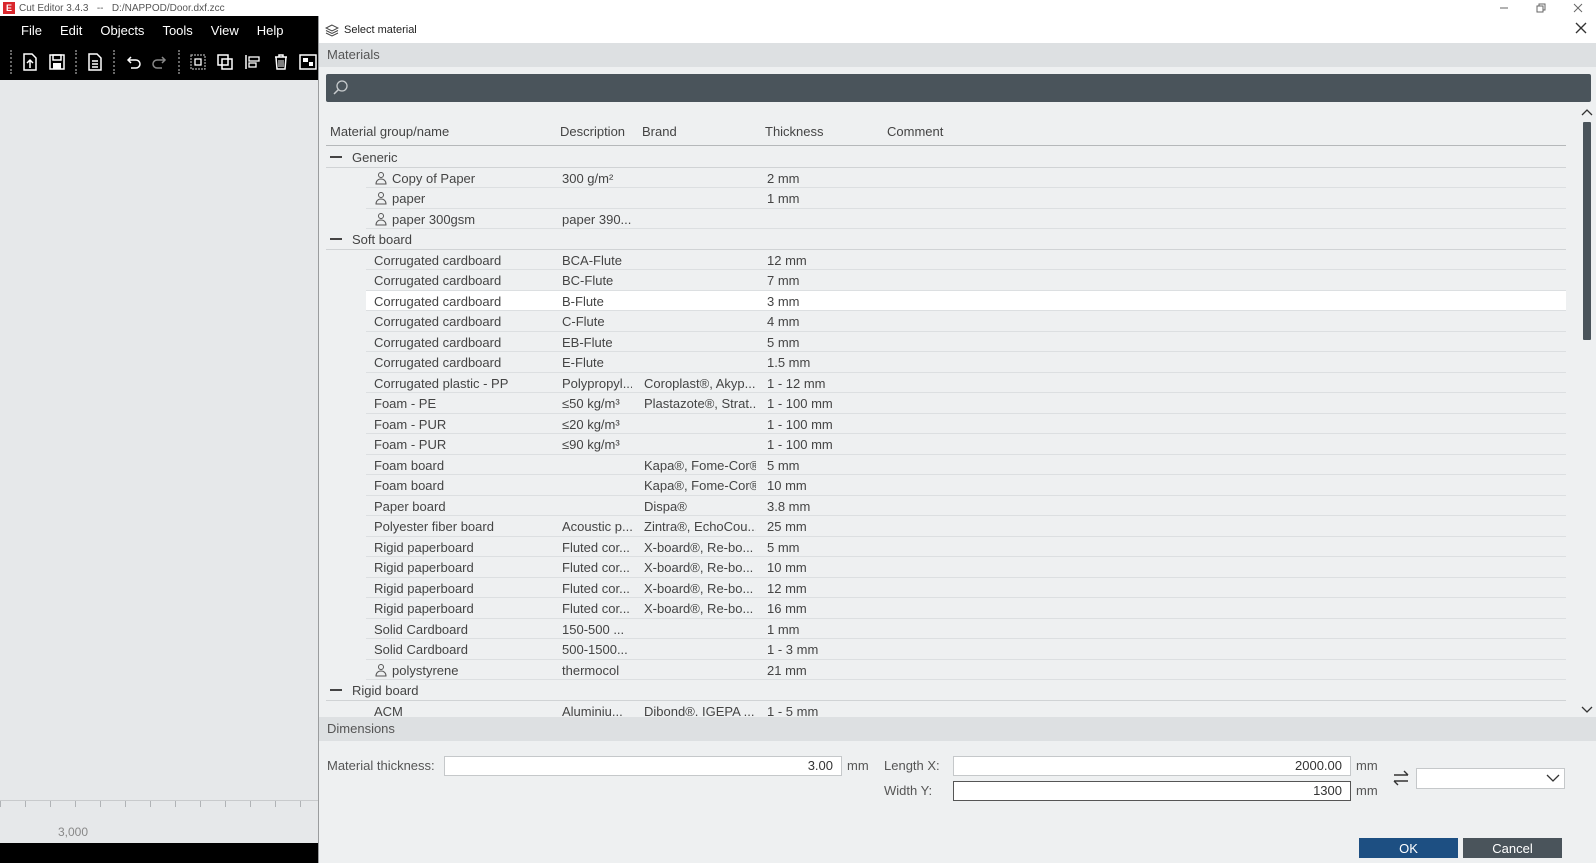 The width and height of the screenshot is (1596, 863). Describe the element at coordinates (1152, 766) in the screenshot. I see `length-x-input: 2000.00` at that location.